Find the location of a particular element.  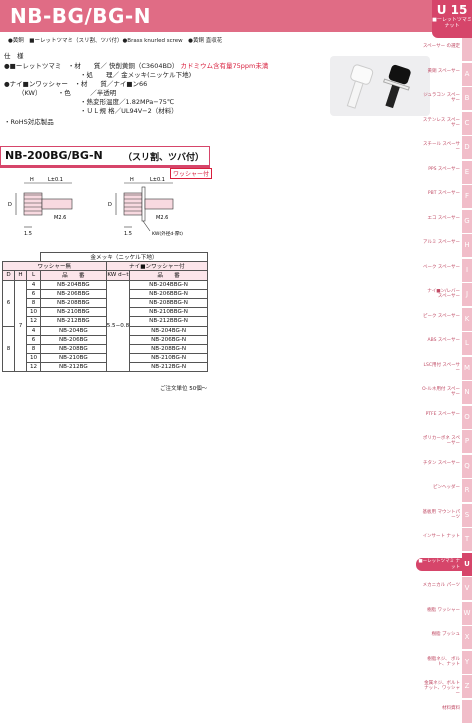

sidebar-item: 基板用 マウントパーツS is located at coordinates (447, 516).